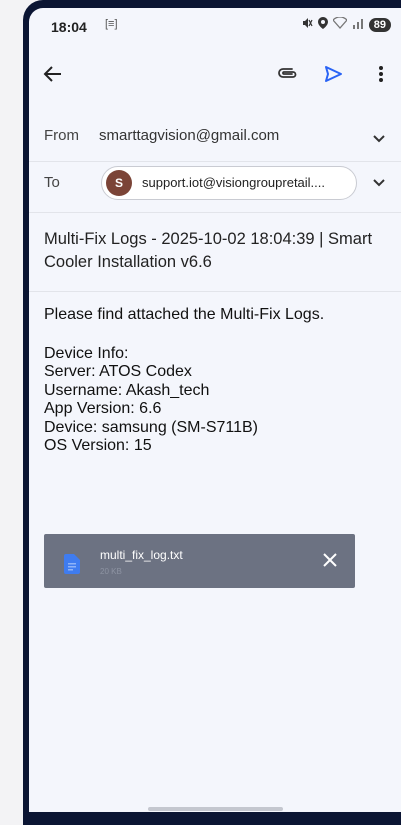 Image resolution: width=401 pixels, height=825 pixels. Describe the element at coordinates (215, 809) in the screenshot. I see `gesture-navigation-bar` at that location.